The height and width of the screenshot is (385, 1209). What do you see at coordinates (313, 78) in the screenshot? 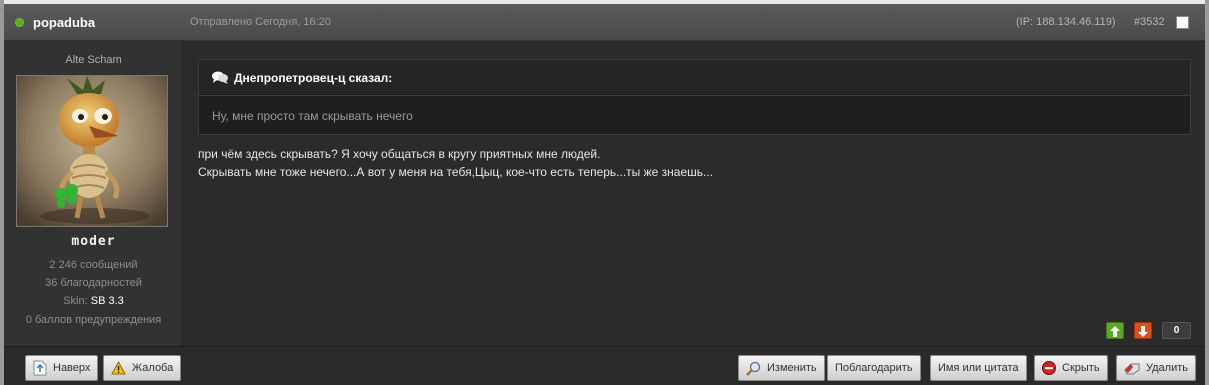
I see `quote-author: Днепропетровец-ц сказал:` at bounding box center [313, 78].